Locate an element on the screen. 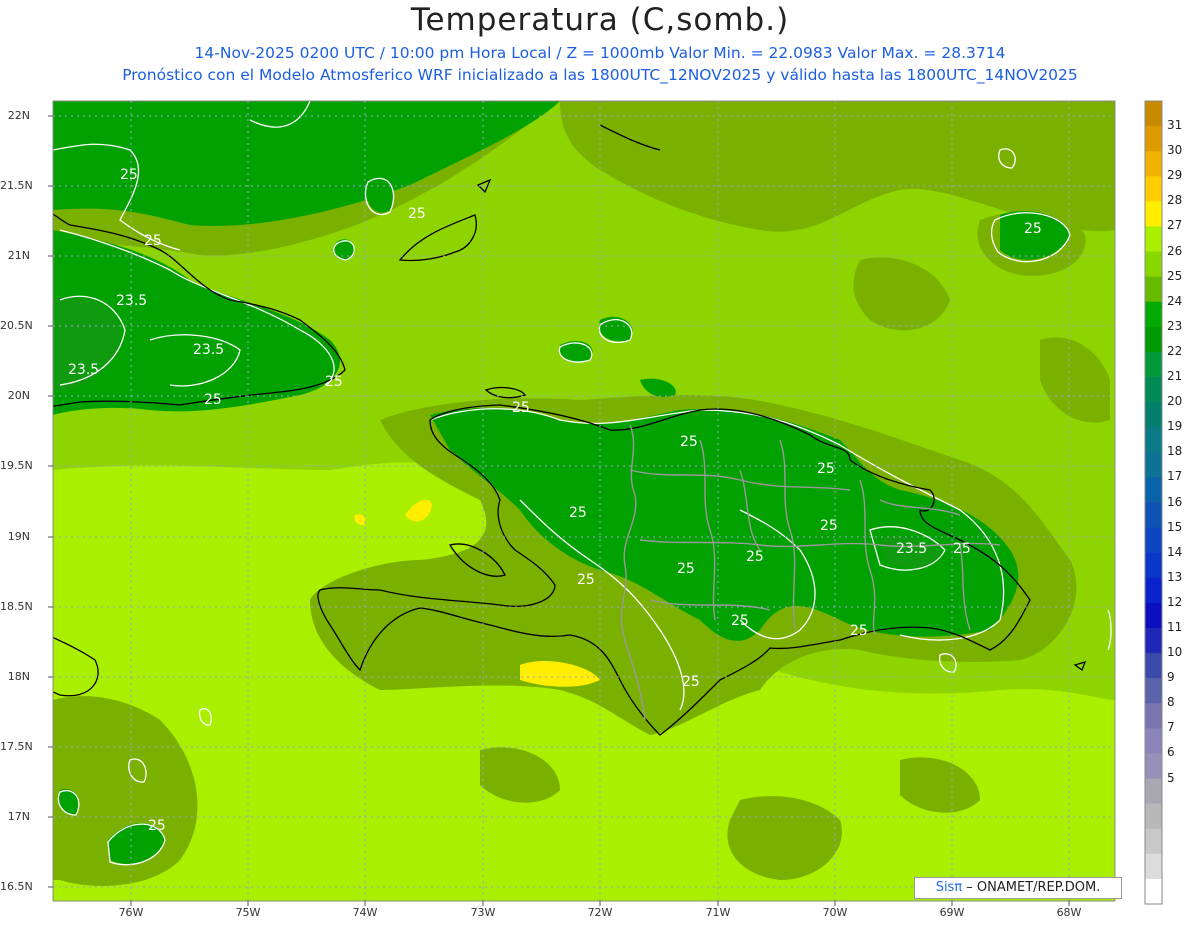 The width and height of the screenshot is (1200, 927). lat-label: 17N is located at coordinates (18, 816).